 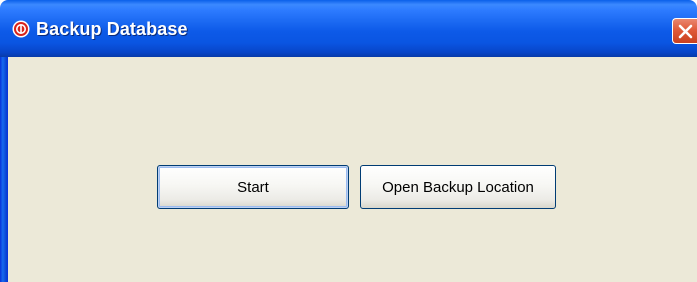 What do you see at coordinates (253, 187) in the screenshot?
I see `start-button: Start` at bounding box center [253, 187].